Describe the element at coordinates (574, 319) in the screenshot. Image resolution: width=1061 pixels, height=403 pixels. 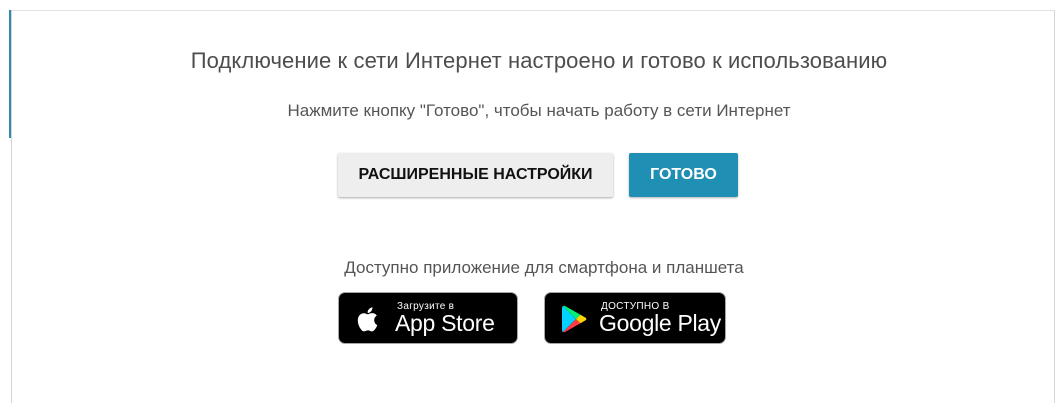
I see `google-play-icon` at that location.